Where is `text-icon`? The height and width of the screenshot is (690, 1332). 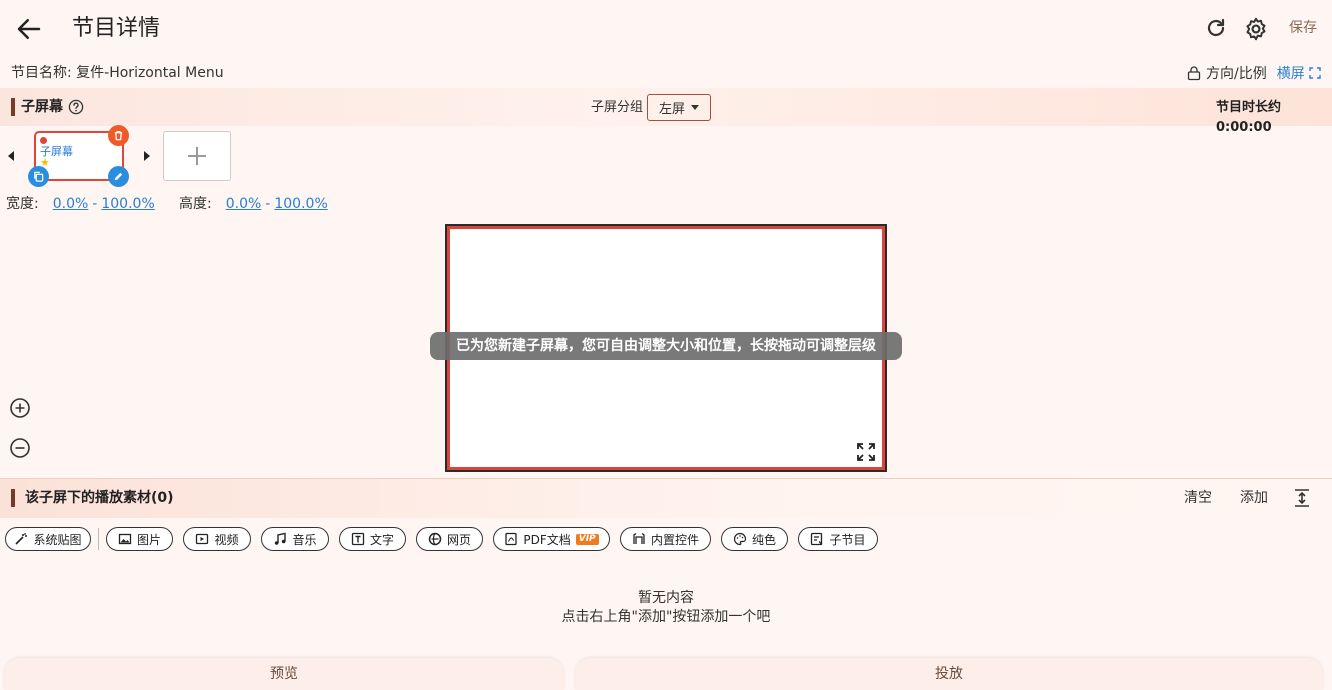
text-icon is located at coordinates (358, 539).